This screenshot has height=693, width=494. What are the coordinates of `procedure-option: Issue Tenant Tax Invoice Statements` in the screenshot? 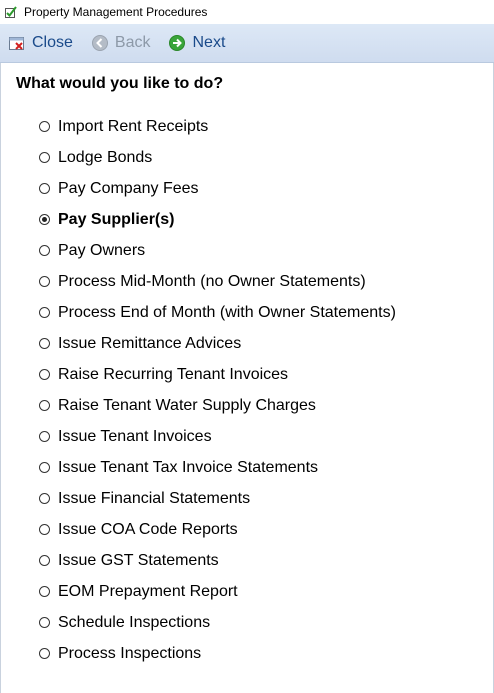 It's located at (217, 467).